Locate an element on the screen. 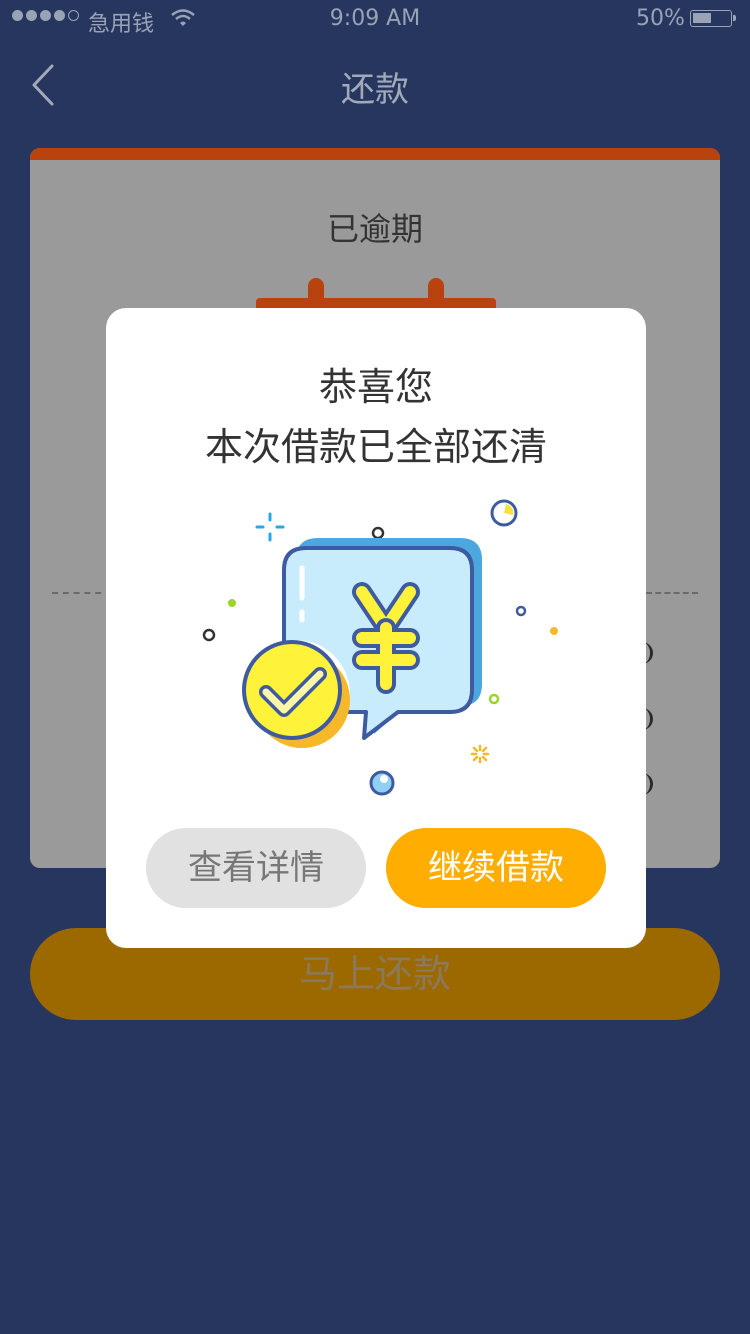  status-bar: 急用钱 9:09 AM 50% is located at coordinates (375, 20).